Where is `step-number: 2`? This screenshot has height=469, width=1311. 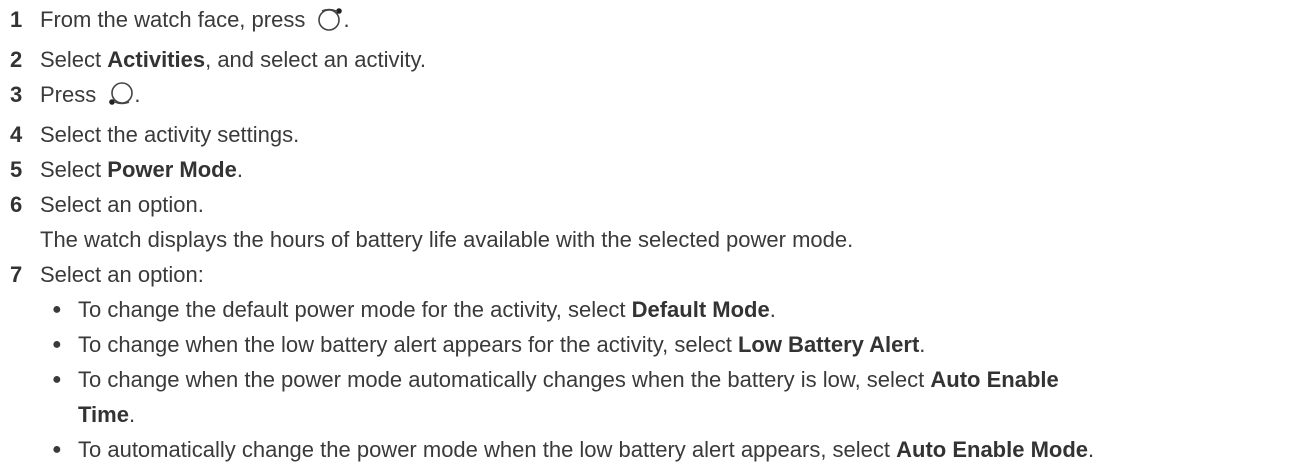 step-number: 2 is located at coordinates (16, 59).